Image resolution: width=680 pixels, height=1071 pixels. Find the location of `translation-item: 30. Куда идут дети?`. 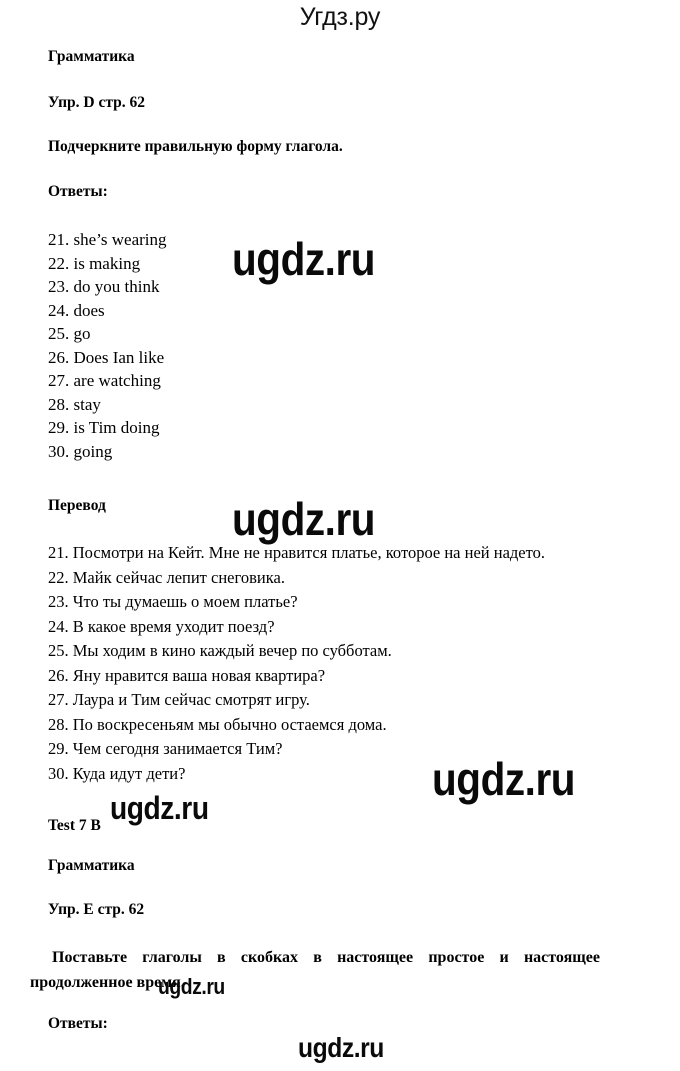

translation-item: 30. Куда идут дети? is located at coordinates (117, 773).